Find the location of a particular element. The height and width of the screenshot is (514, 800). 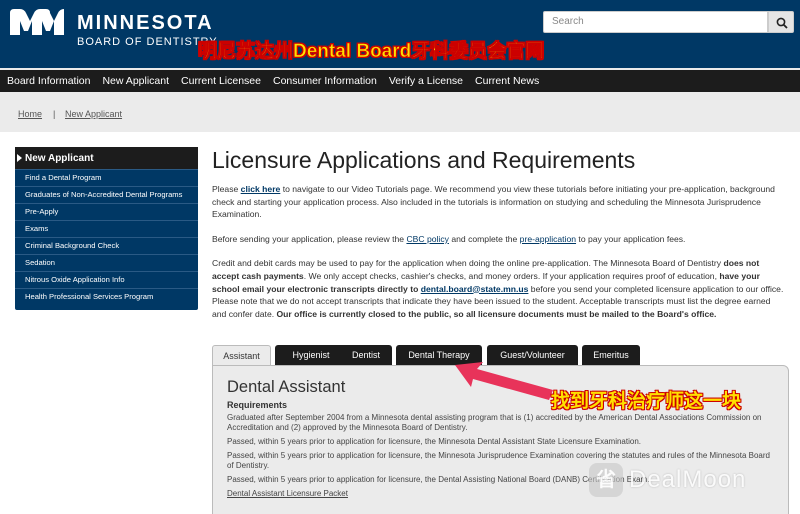

tab-hygienist: Hygienist is located at coordinates (311, 355).